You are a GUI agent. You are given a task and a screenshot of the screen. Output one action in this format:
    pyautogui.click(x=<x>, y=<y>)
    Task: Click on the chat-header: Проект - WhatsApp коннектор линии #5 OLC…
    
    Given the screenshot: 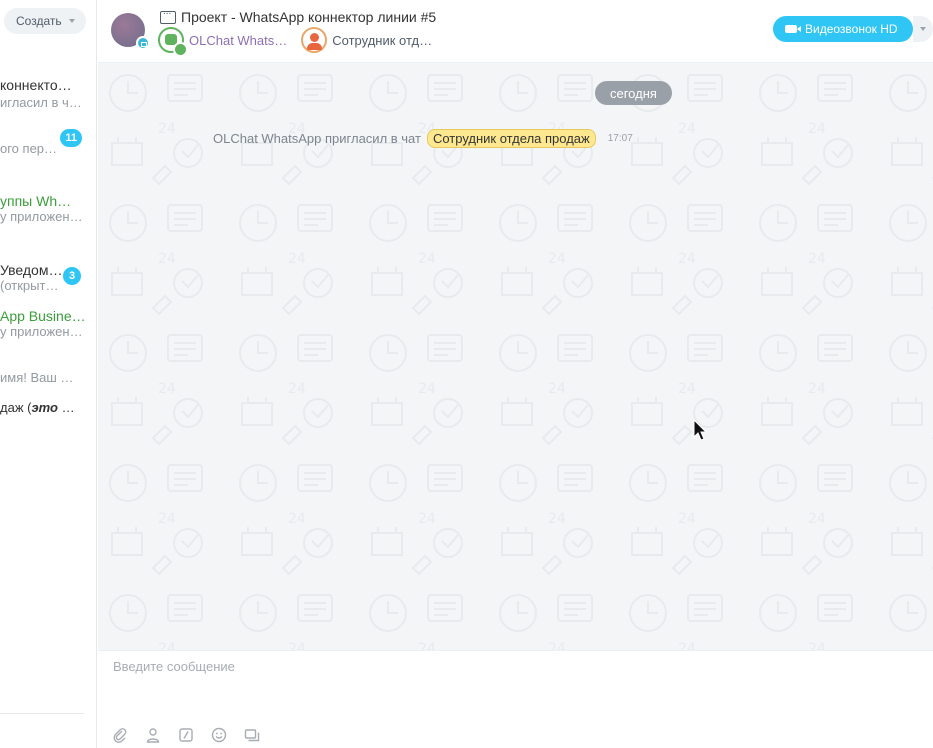 What is the action you would take?
    pyautogui.click(x=515, y=31)
    